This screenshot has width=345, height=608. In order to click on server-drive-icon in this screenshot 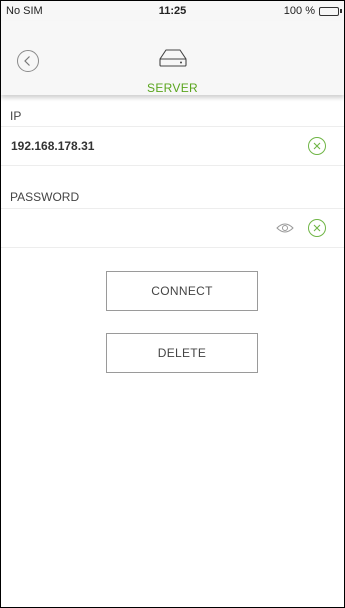, I will do `click(173, 58)`.